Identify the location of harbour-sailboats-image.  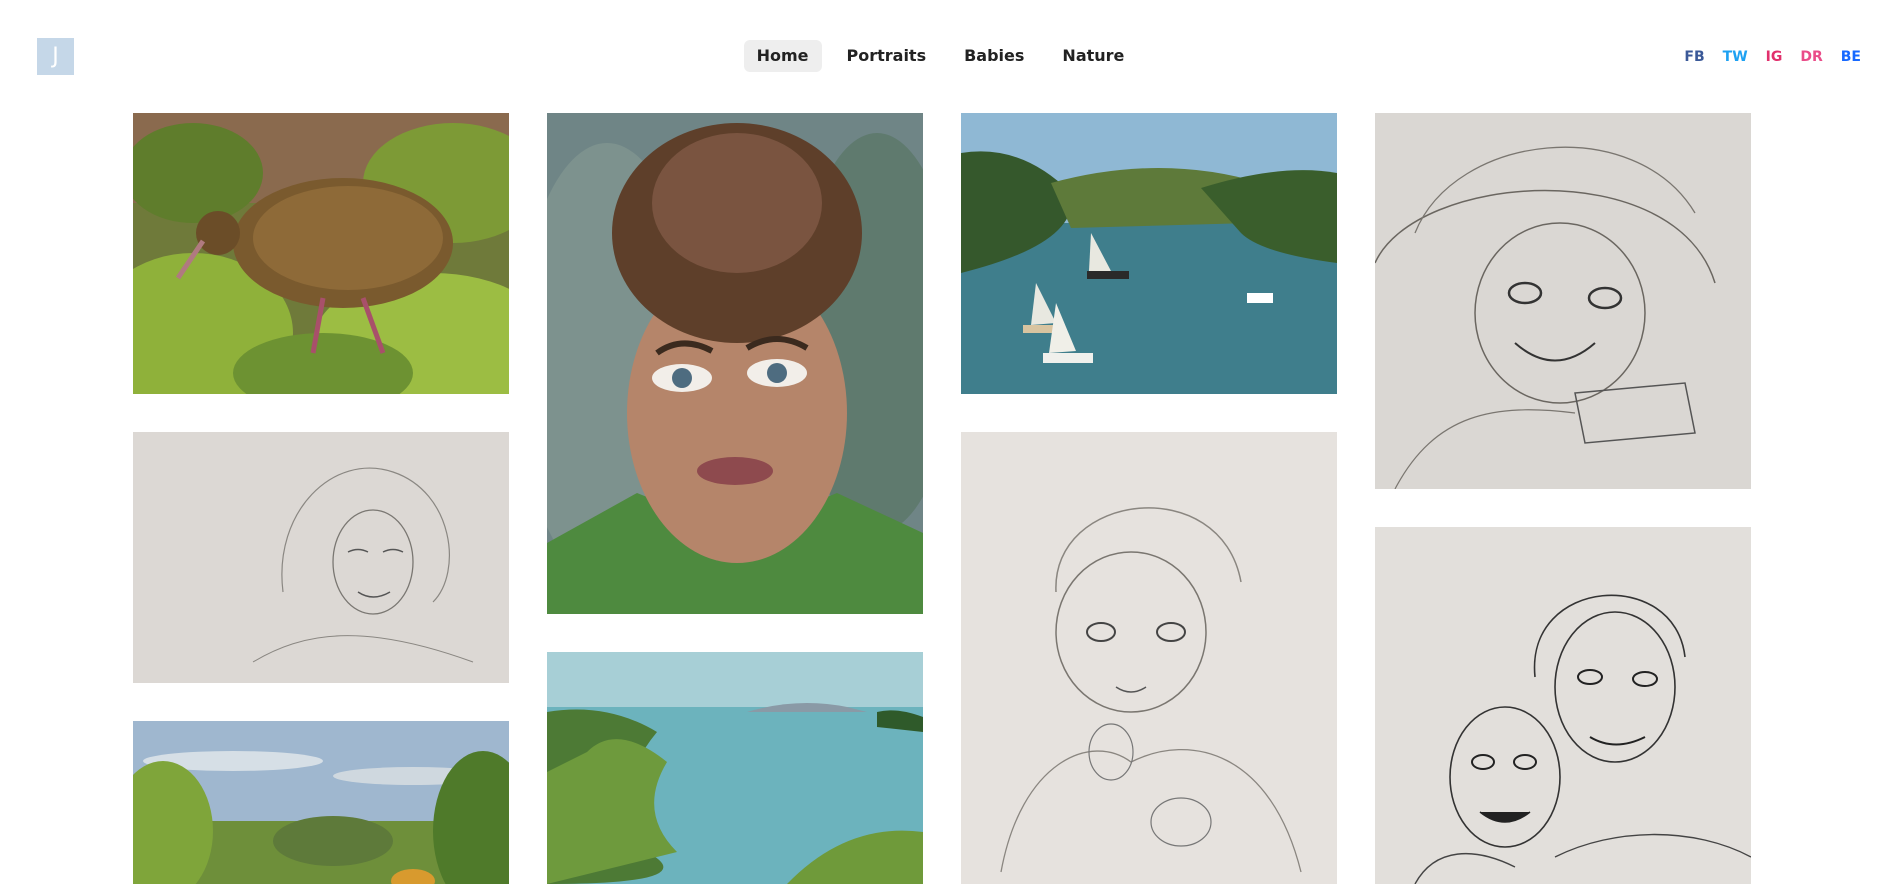
(1149, 253).